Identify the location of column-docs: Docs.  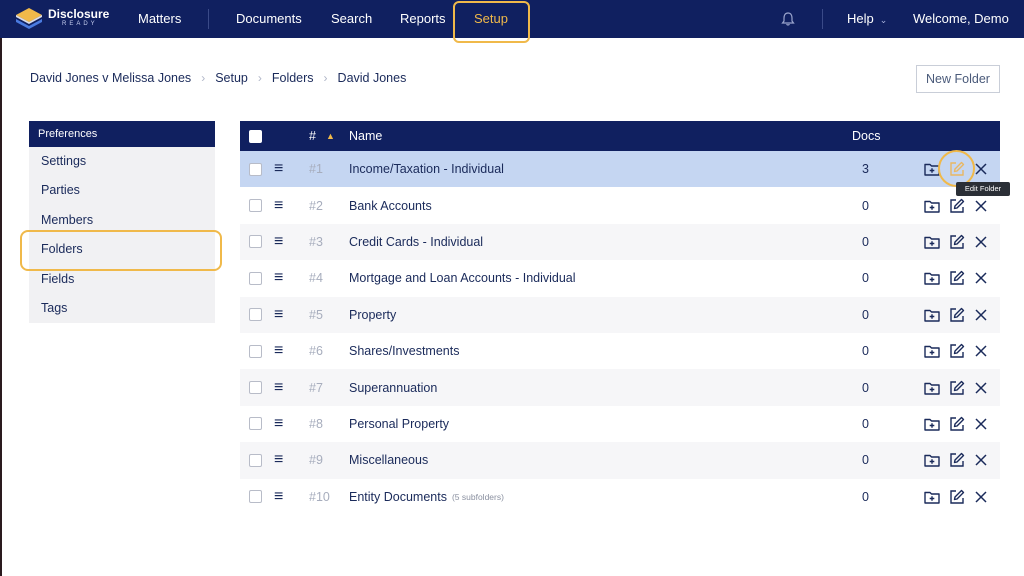
(866, 136).